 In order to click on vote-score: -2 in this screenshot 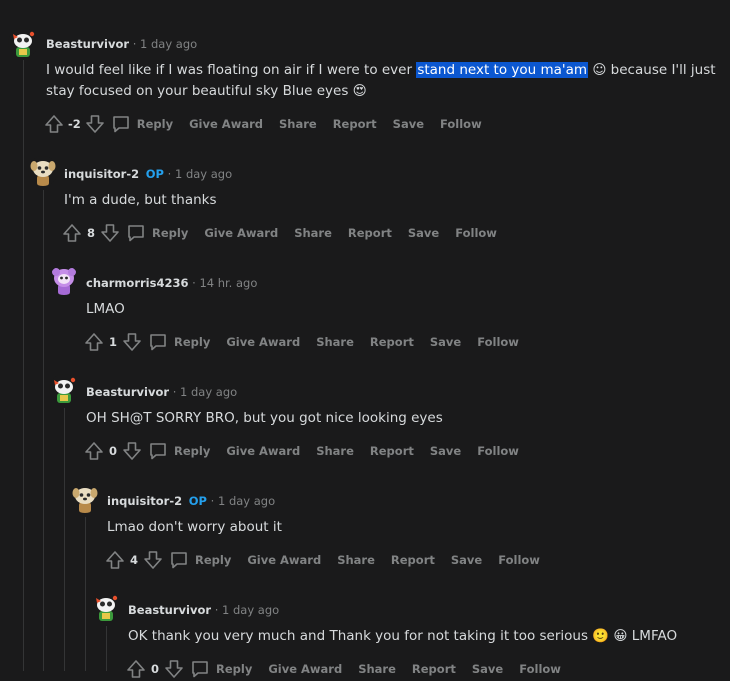, I will do `click(74, 124)`.